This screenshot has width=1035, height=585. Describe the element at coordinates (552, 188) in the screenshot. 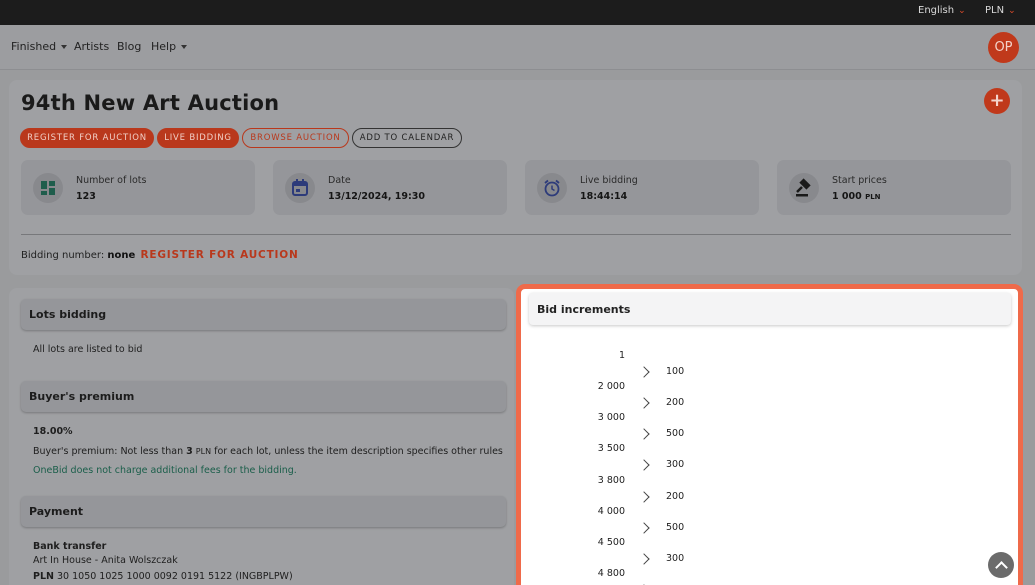

I see `alarm-clock-icon` at that location.